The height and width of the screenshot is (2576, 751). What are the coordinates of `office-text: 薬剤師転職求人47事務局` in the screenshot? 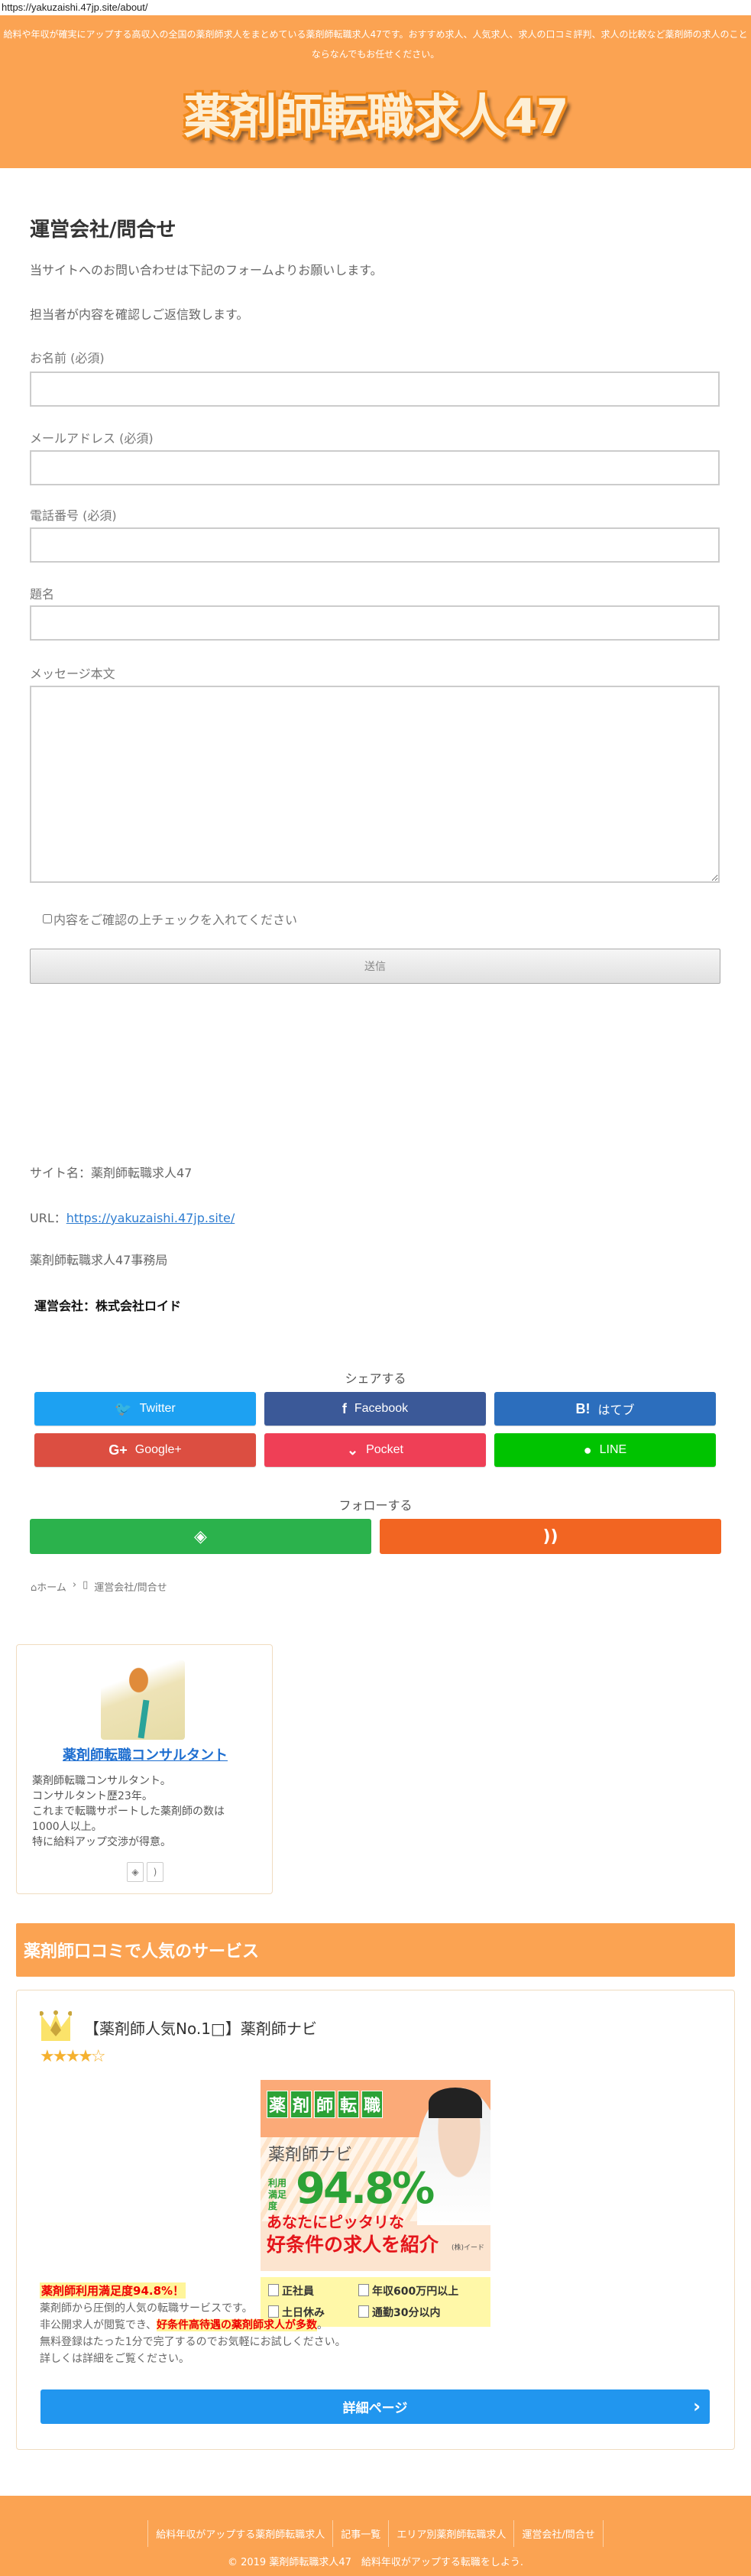 It's located at (99, 1260).